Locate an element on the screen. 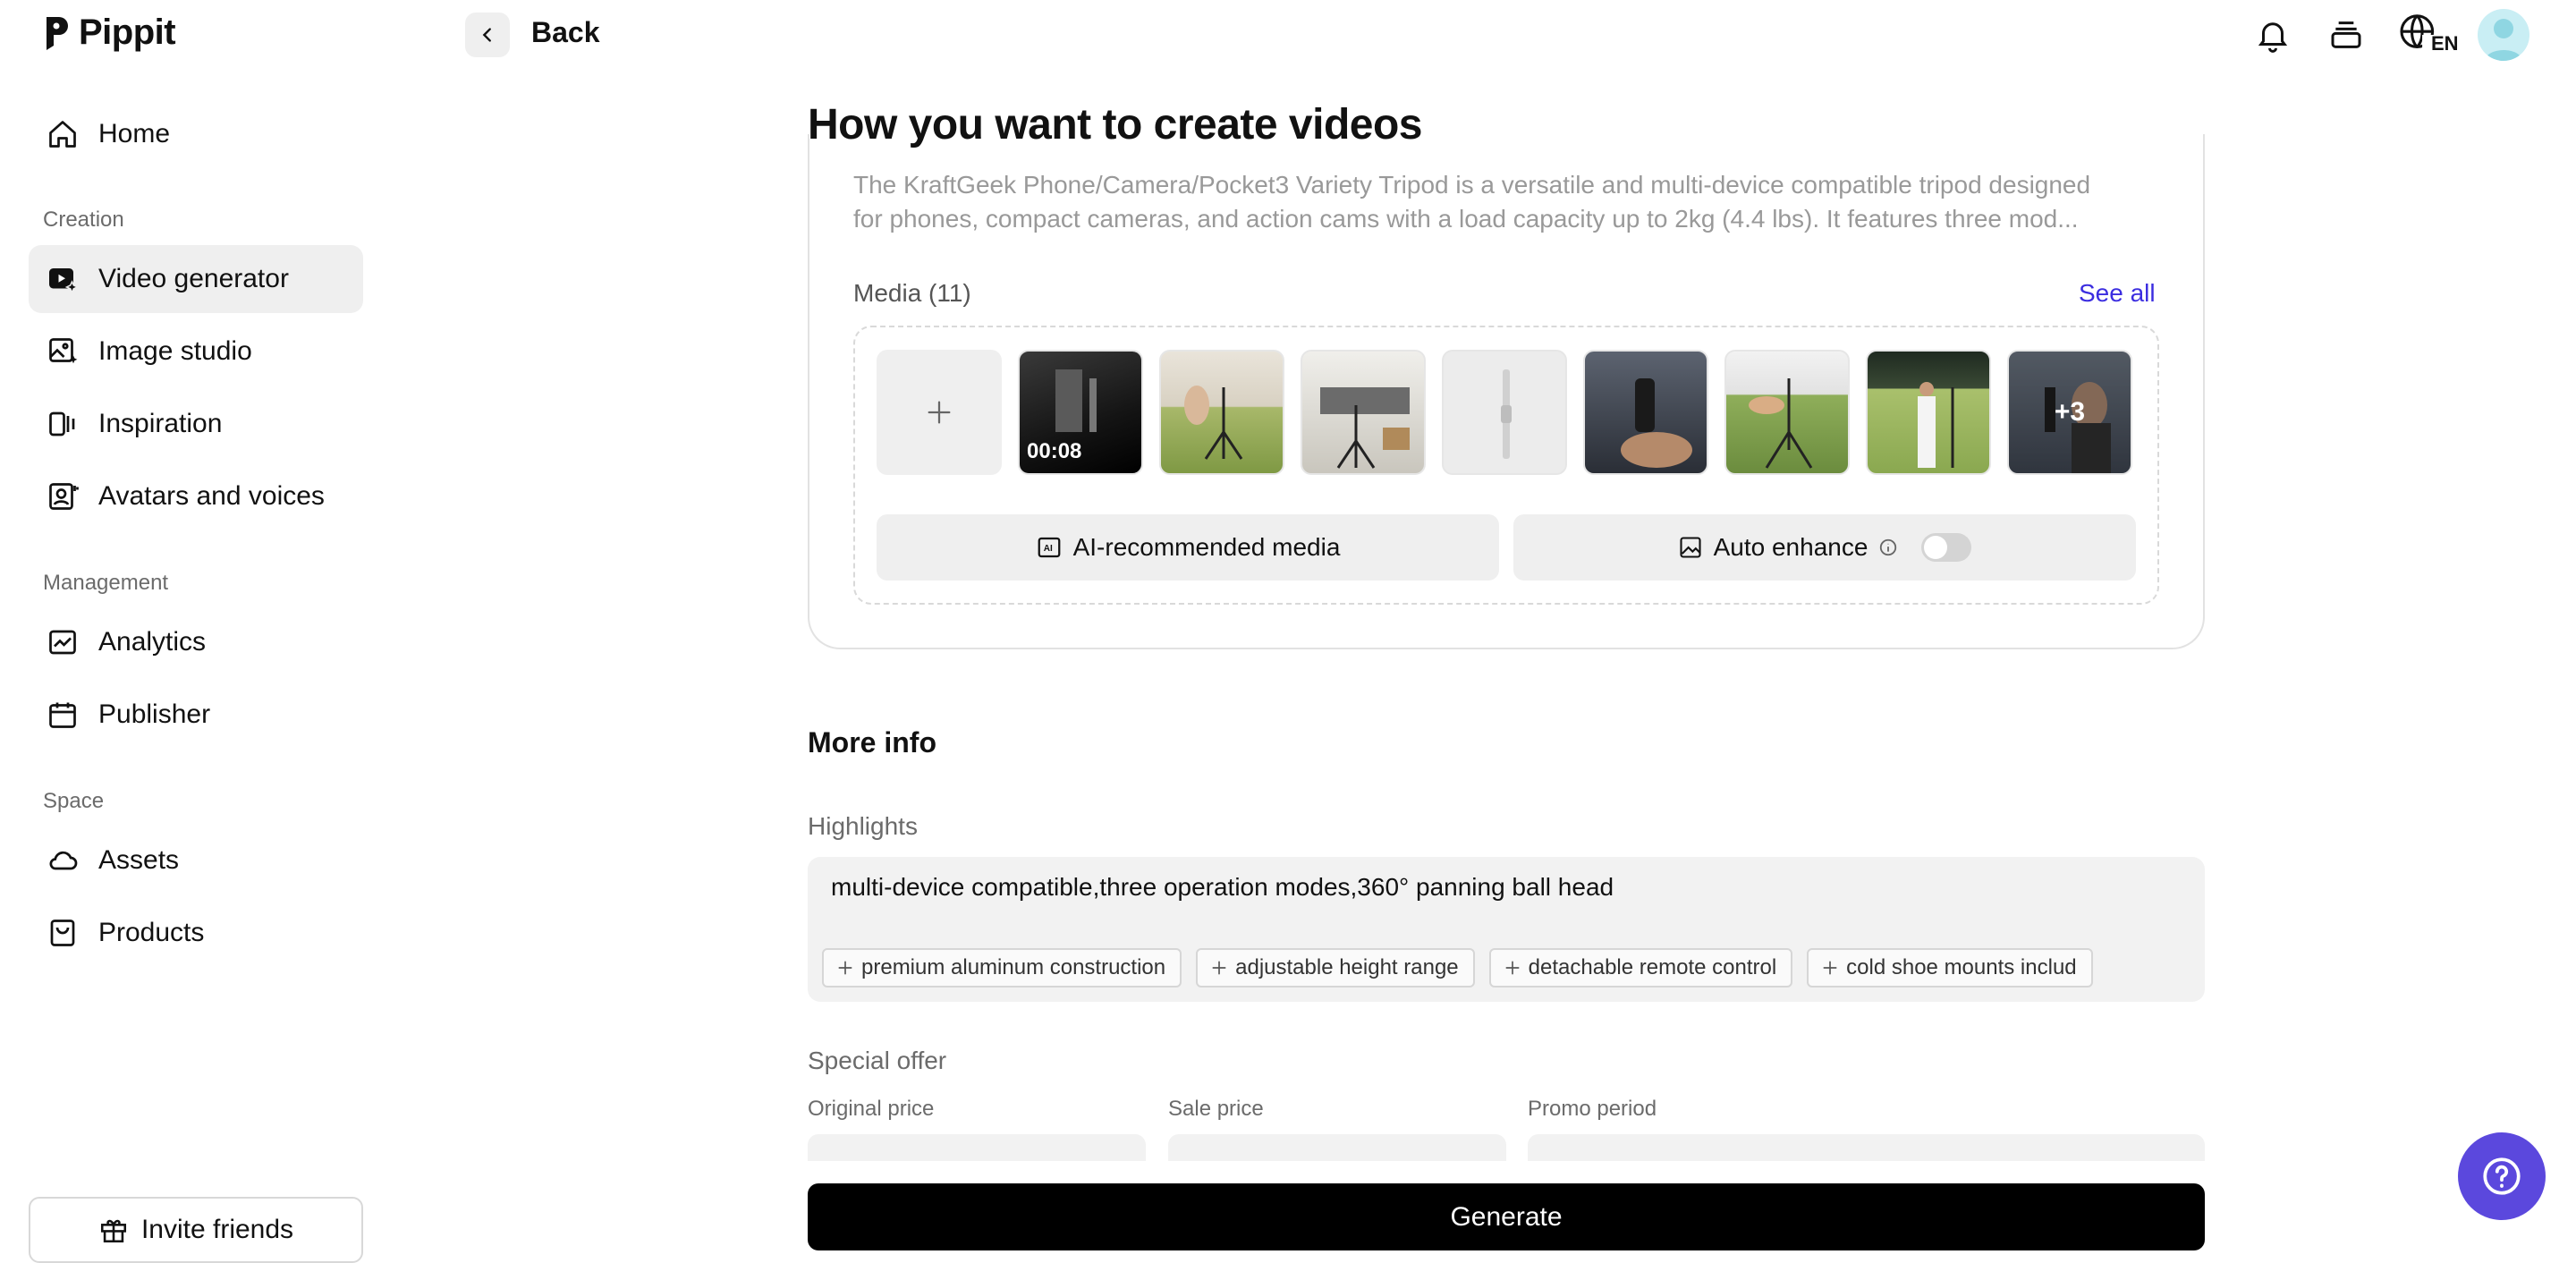 This screenshot has width=2576, height=1263. info-icon is located at coordinates (1888, 547).